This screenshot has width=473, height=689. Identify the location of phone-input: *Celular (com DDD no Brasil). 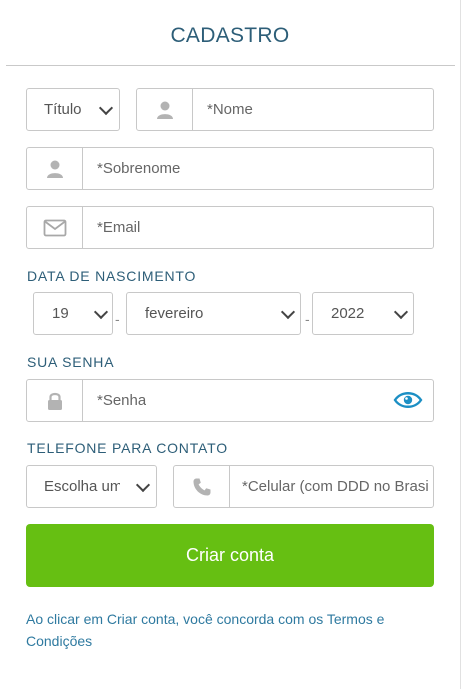
(335, 486).